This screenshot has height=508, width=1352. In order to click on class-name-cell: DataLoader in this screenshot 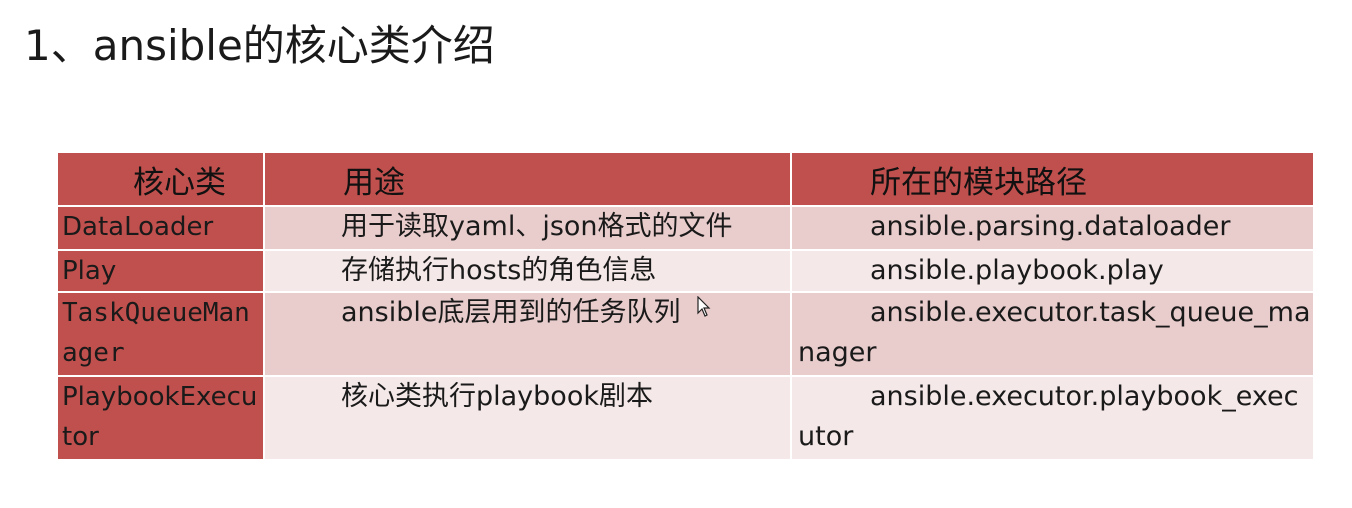, I will do `click(160, 228)`.